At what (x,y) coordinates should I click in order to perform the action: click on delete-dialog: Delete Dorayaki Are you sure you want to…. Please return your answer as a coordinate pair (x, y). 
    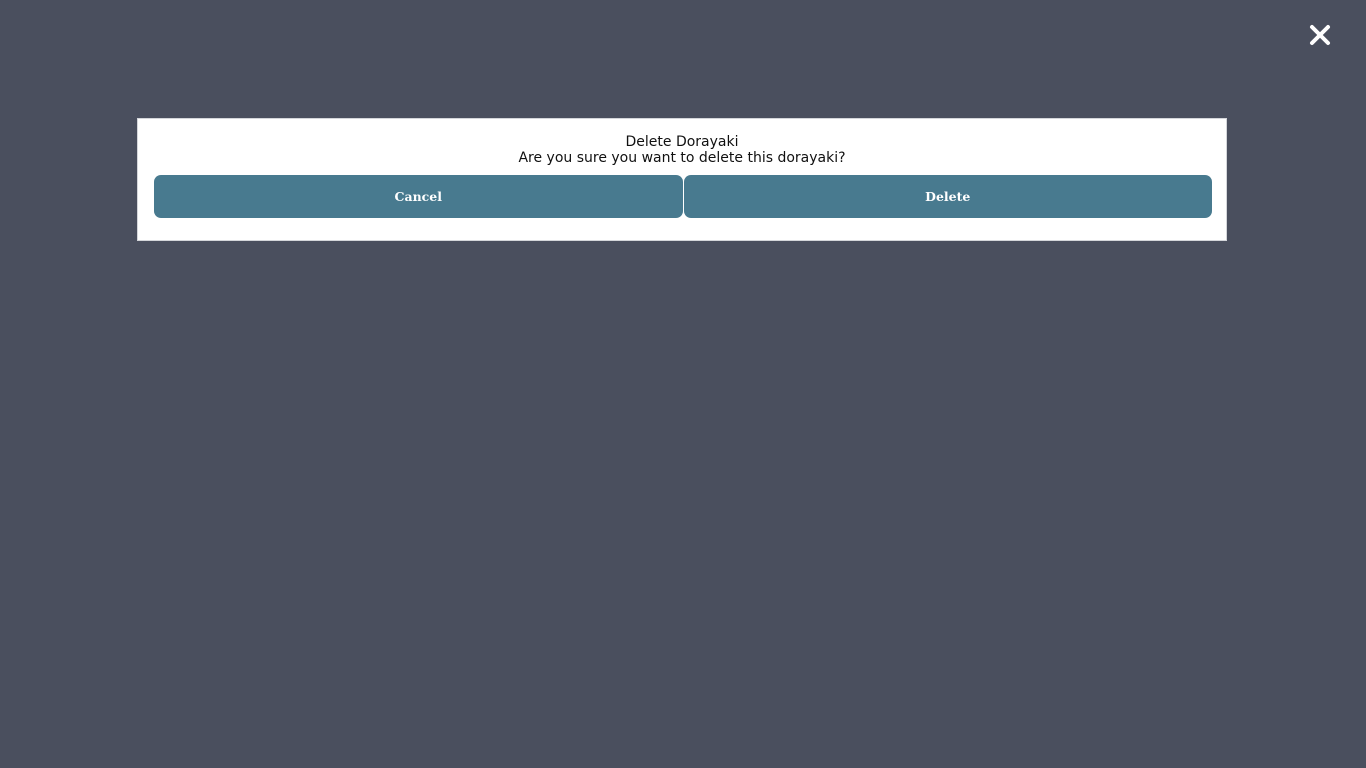
    Looking at the image, I should click on (682, 179).